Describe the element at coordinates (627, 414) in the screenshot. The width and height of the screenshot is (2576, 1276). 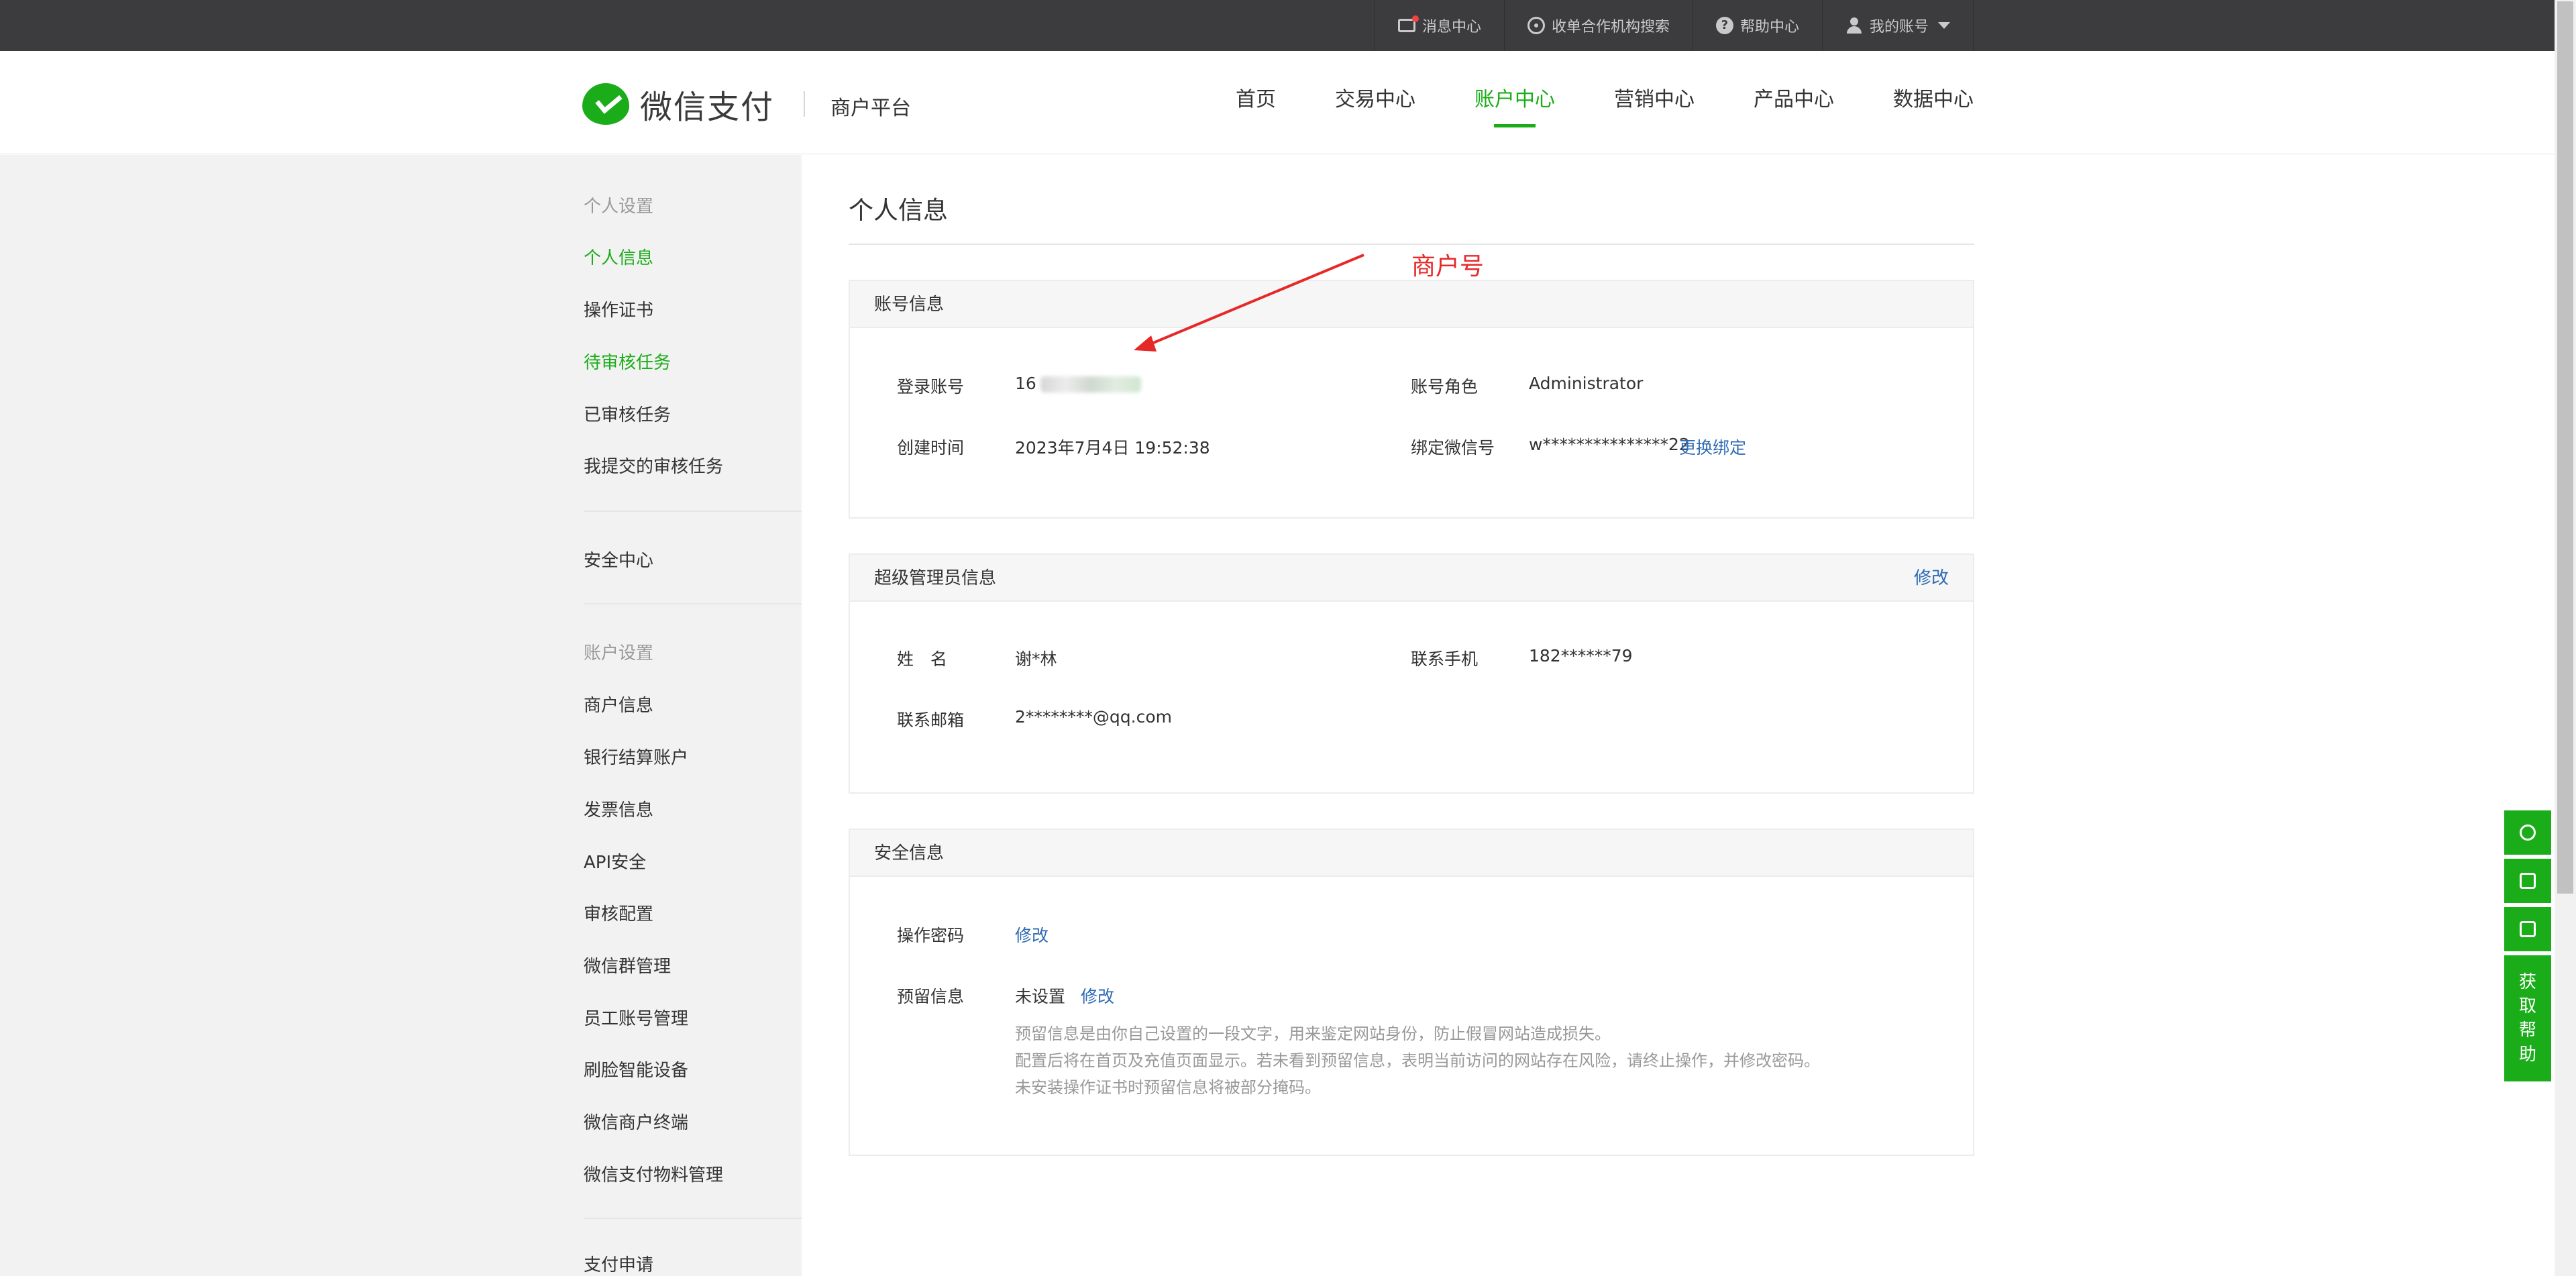
I see `sidebar-item-reviewed-tasks: 已审核任务` at that location.